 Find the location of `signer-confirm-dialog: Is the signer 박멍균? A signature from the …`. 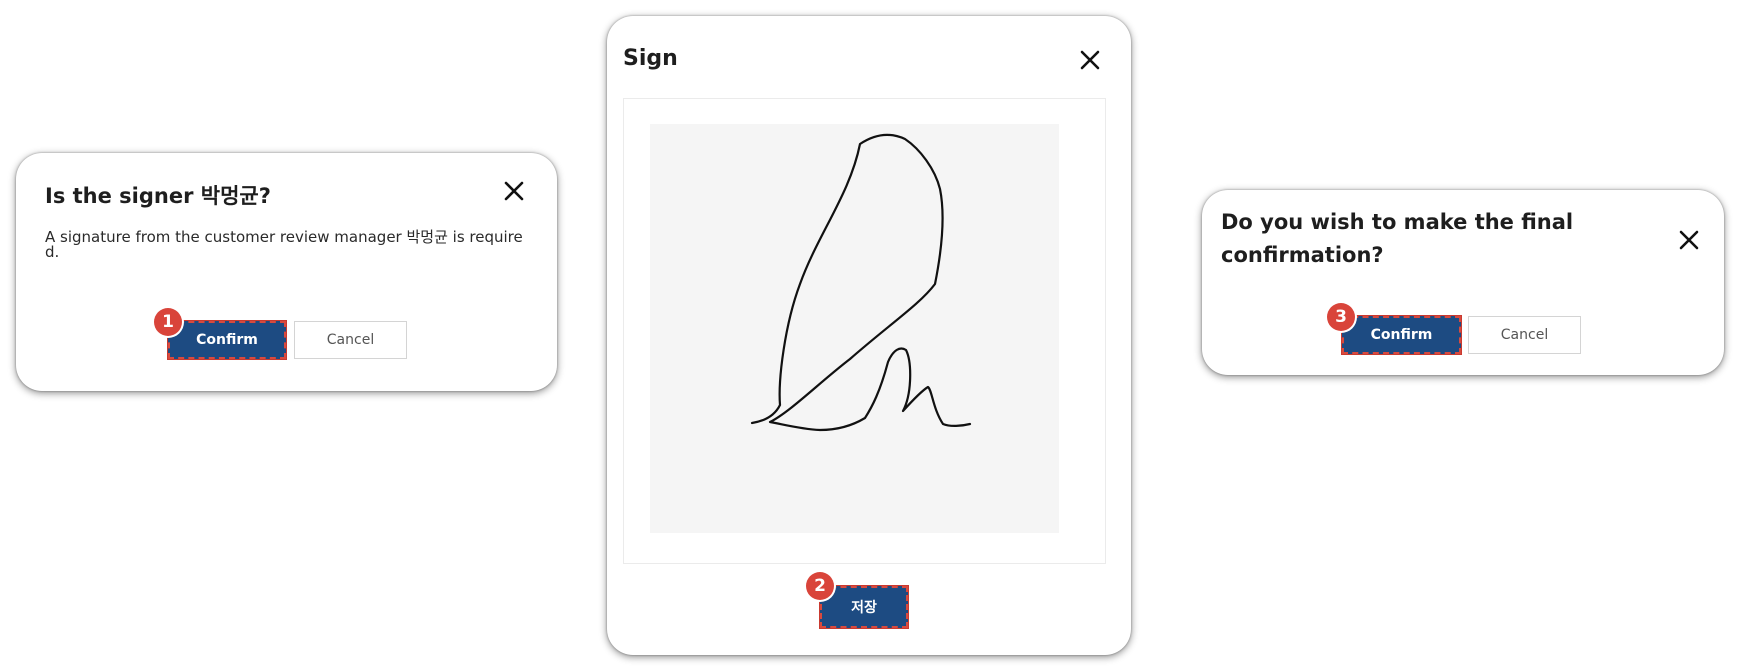

signer-confirm-dialog: Is the signer 박멍균? A signature from the … is located at coordinates (286, 272).